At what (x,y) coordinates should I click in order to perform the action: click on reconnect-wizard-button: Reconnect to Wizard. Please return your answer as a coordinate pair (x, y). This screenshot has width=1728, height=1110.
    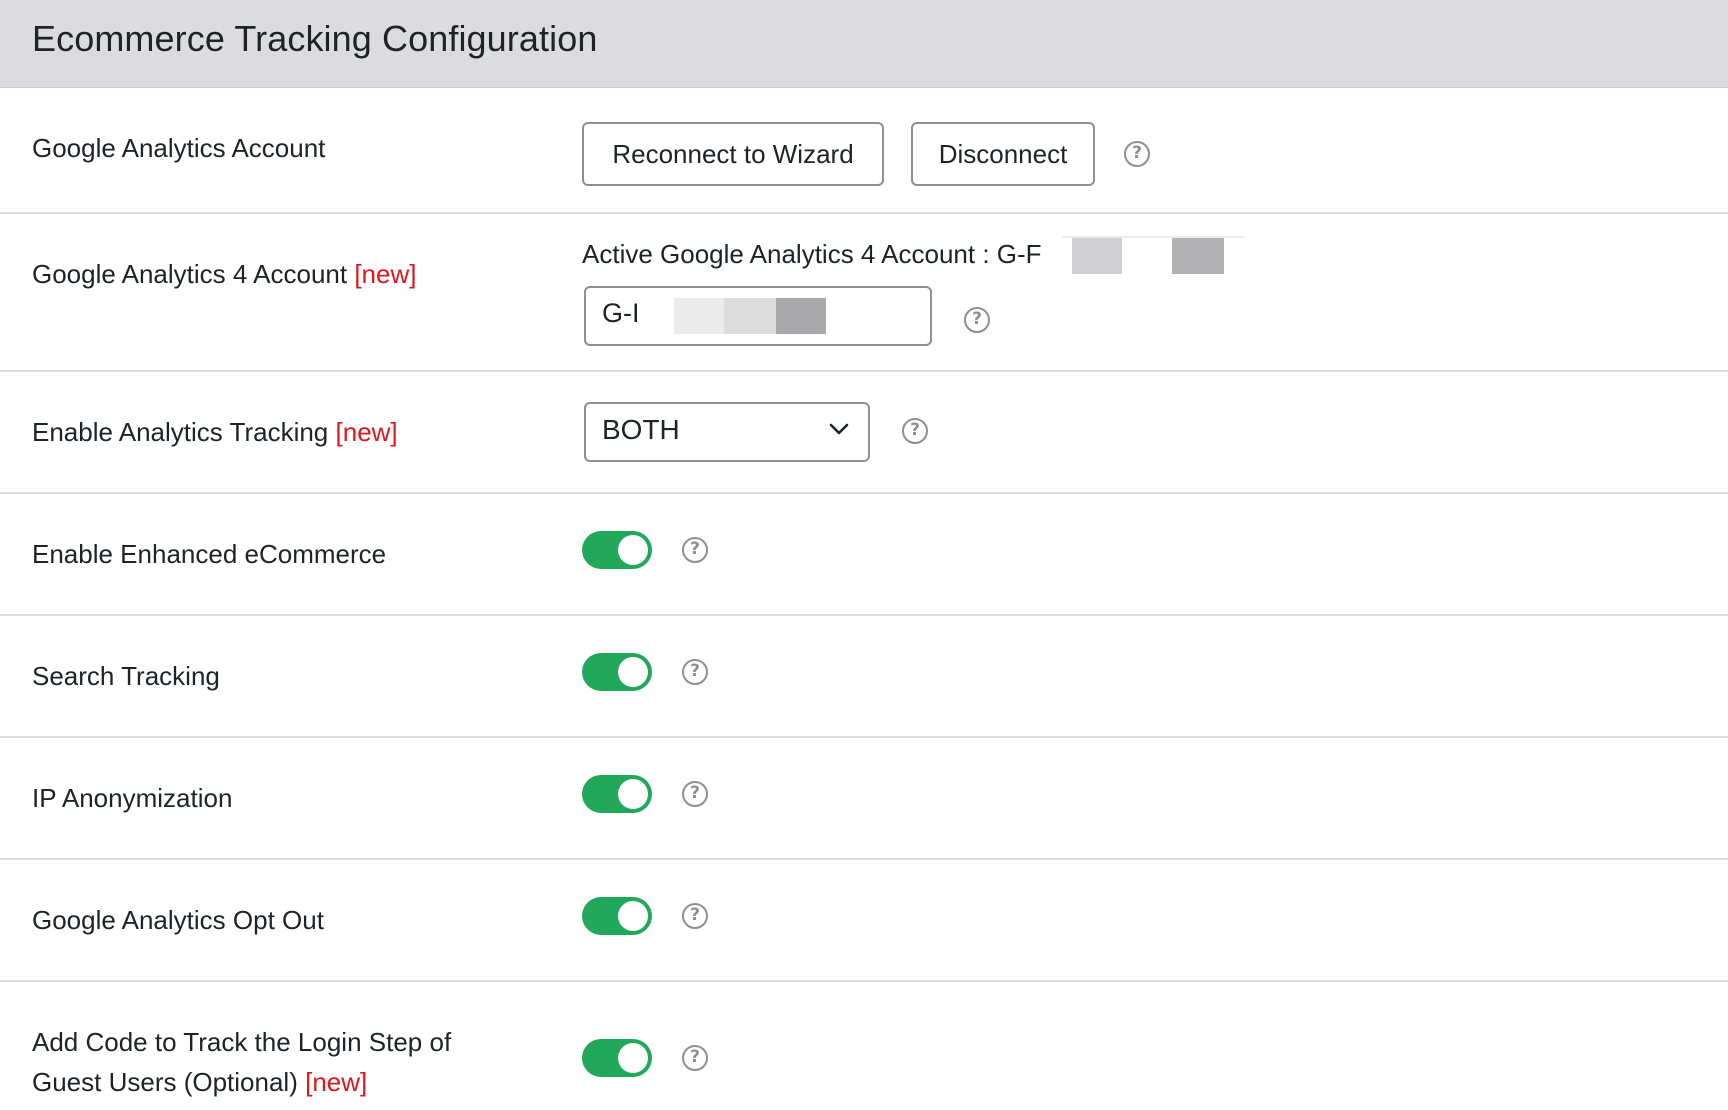
    Looking at the image, I should click on (733, 154).